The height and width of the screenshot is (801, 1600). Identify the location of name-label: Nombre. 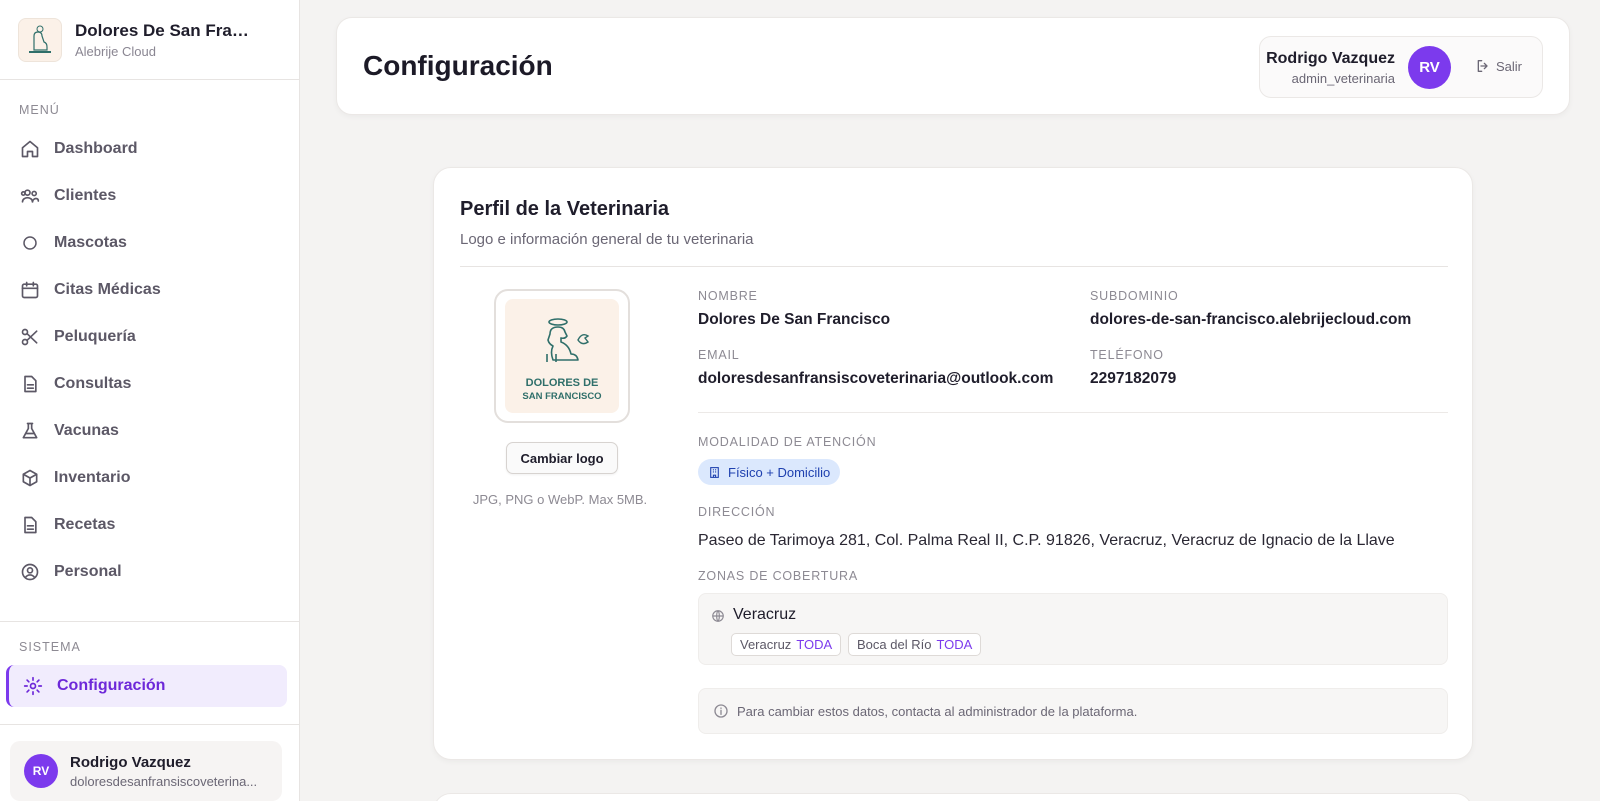
(728, 296).